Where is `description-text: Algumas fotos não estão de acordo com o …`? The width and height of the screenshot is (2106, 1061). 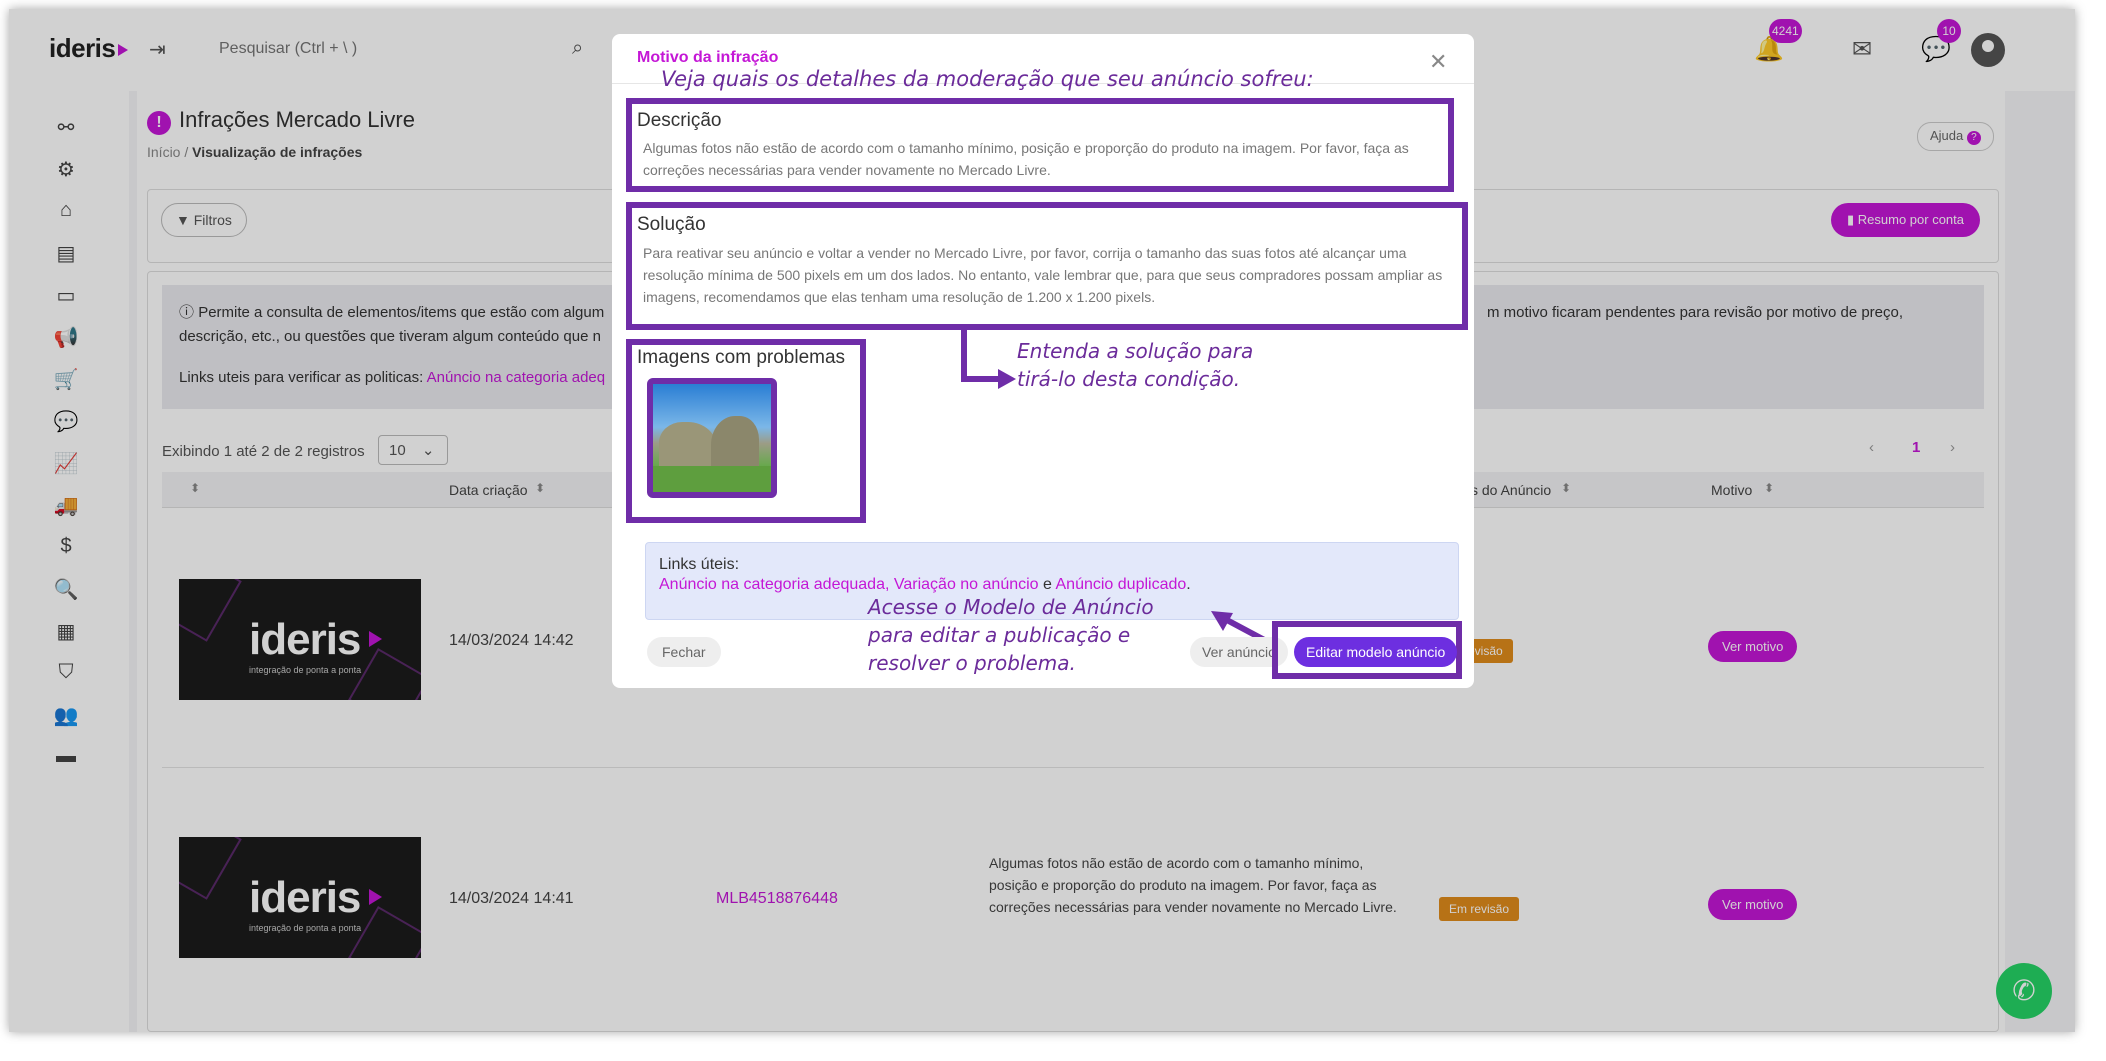
description-text: Algumas fotos não estão de acordo com o … is located at coordinates (1026, 159).